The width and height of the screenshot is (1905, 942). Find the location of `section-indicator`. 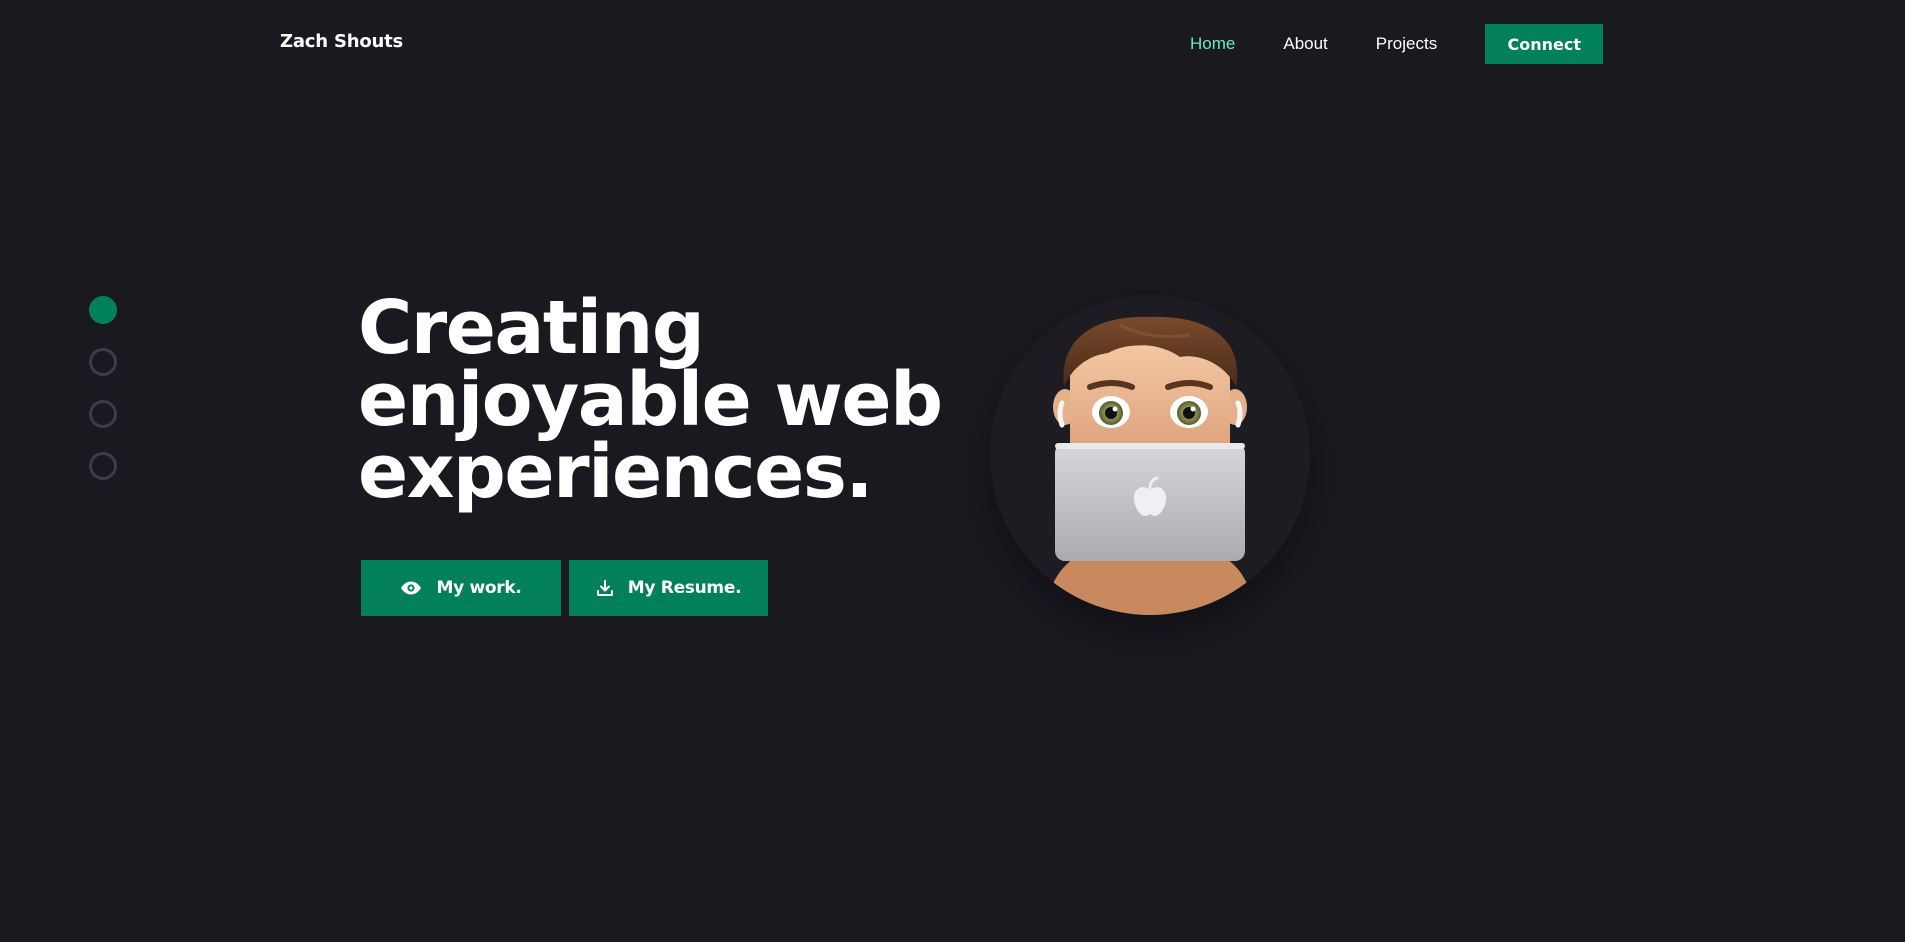

section-indicator is located at coordinates (103, 400).